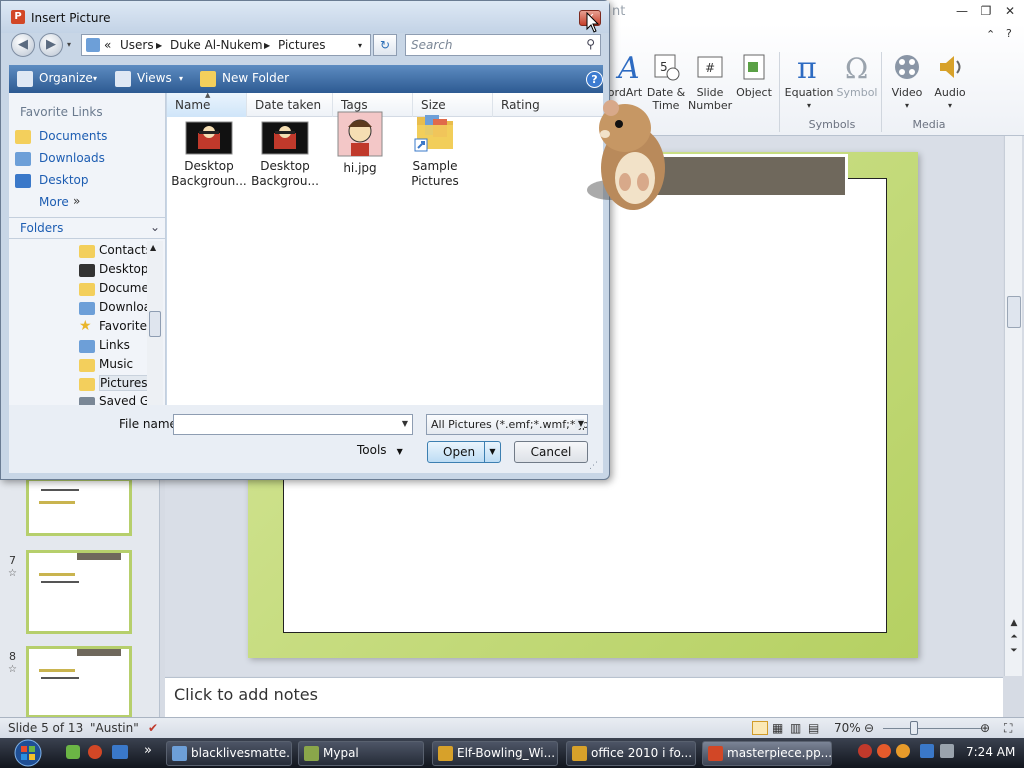 The height and width of the screenshot is (768, 1024). What do you see at coordinates (216, 45) in the screenshot?
I see `breadcrumb-item: Duke Al-Nukem` at bounding box center [216, 45].